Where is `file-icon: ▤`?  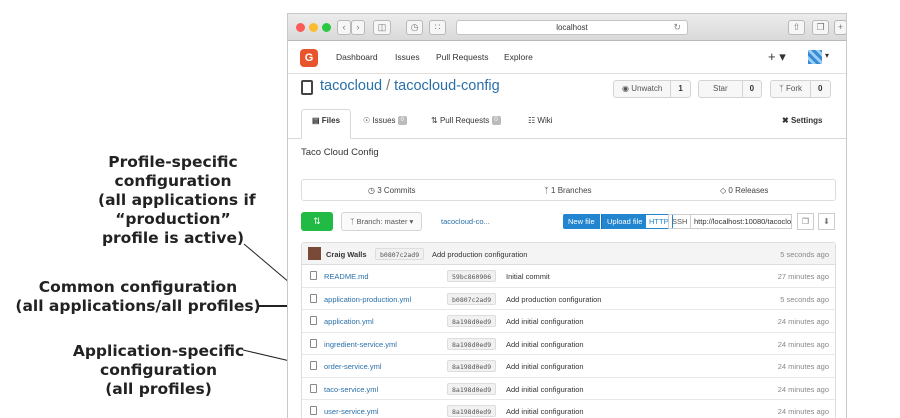 file-icon: ▤ is located at coordinates (316, 120).